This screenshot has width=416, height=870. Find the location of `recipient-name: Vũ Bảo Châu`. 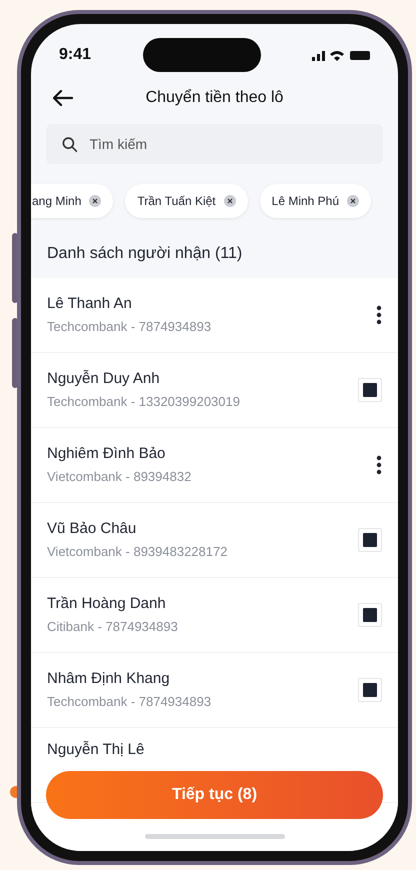

recipient-name: Vũ Bảo Châu is located at coordinates (92, 528).